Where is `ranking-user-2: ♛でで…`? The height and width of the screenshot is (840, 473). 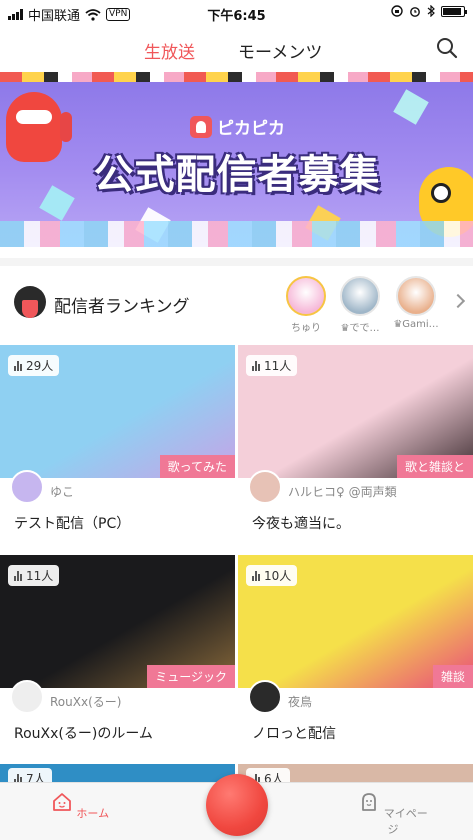
ranking-user-2: ♛でで… is located at coordinates (360, 305).